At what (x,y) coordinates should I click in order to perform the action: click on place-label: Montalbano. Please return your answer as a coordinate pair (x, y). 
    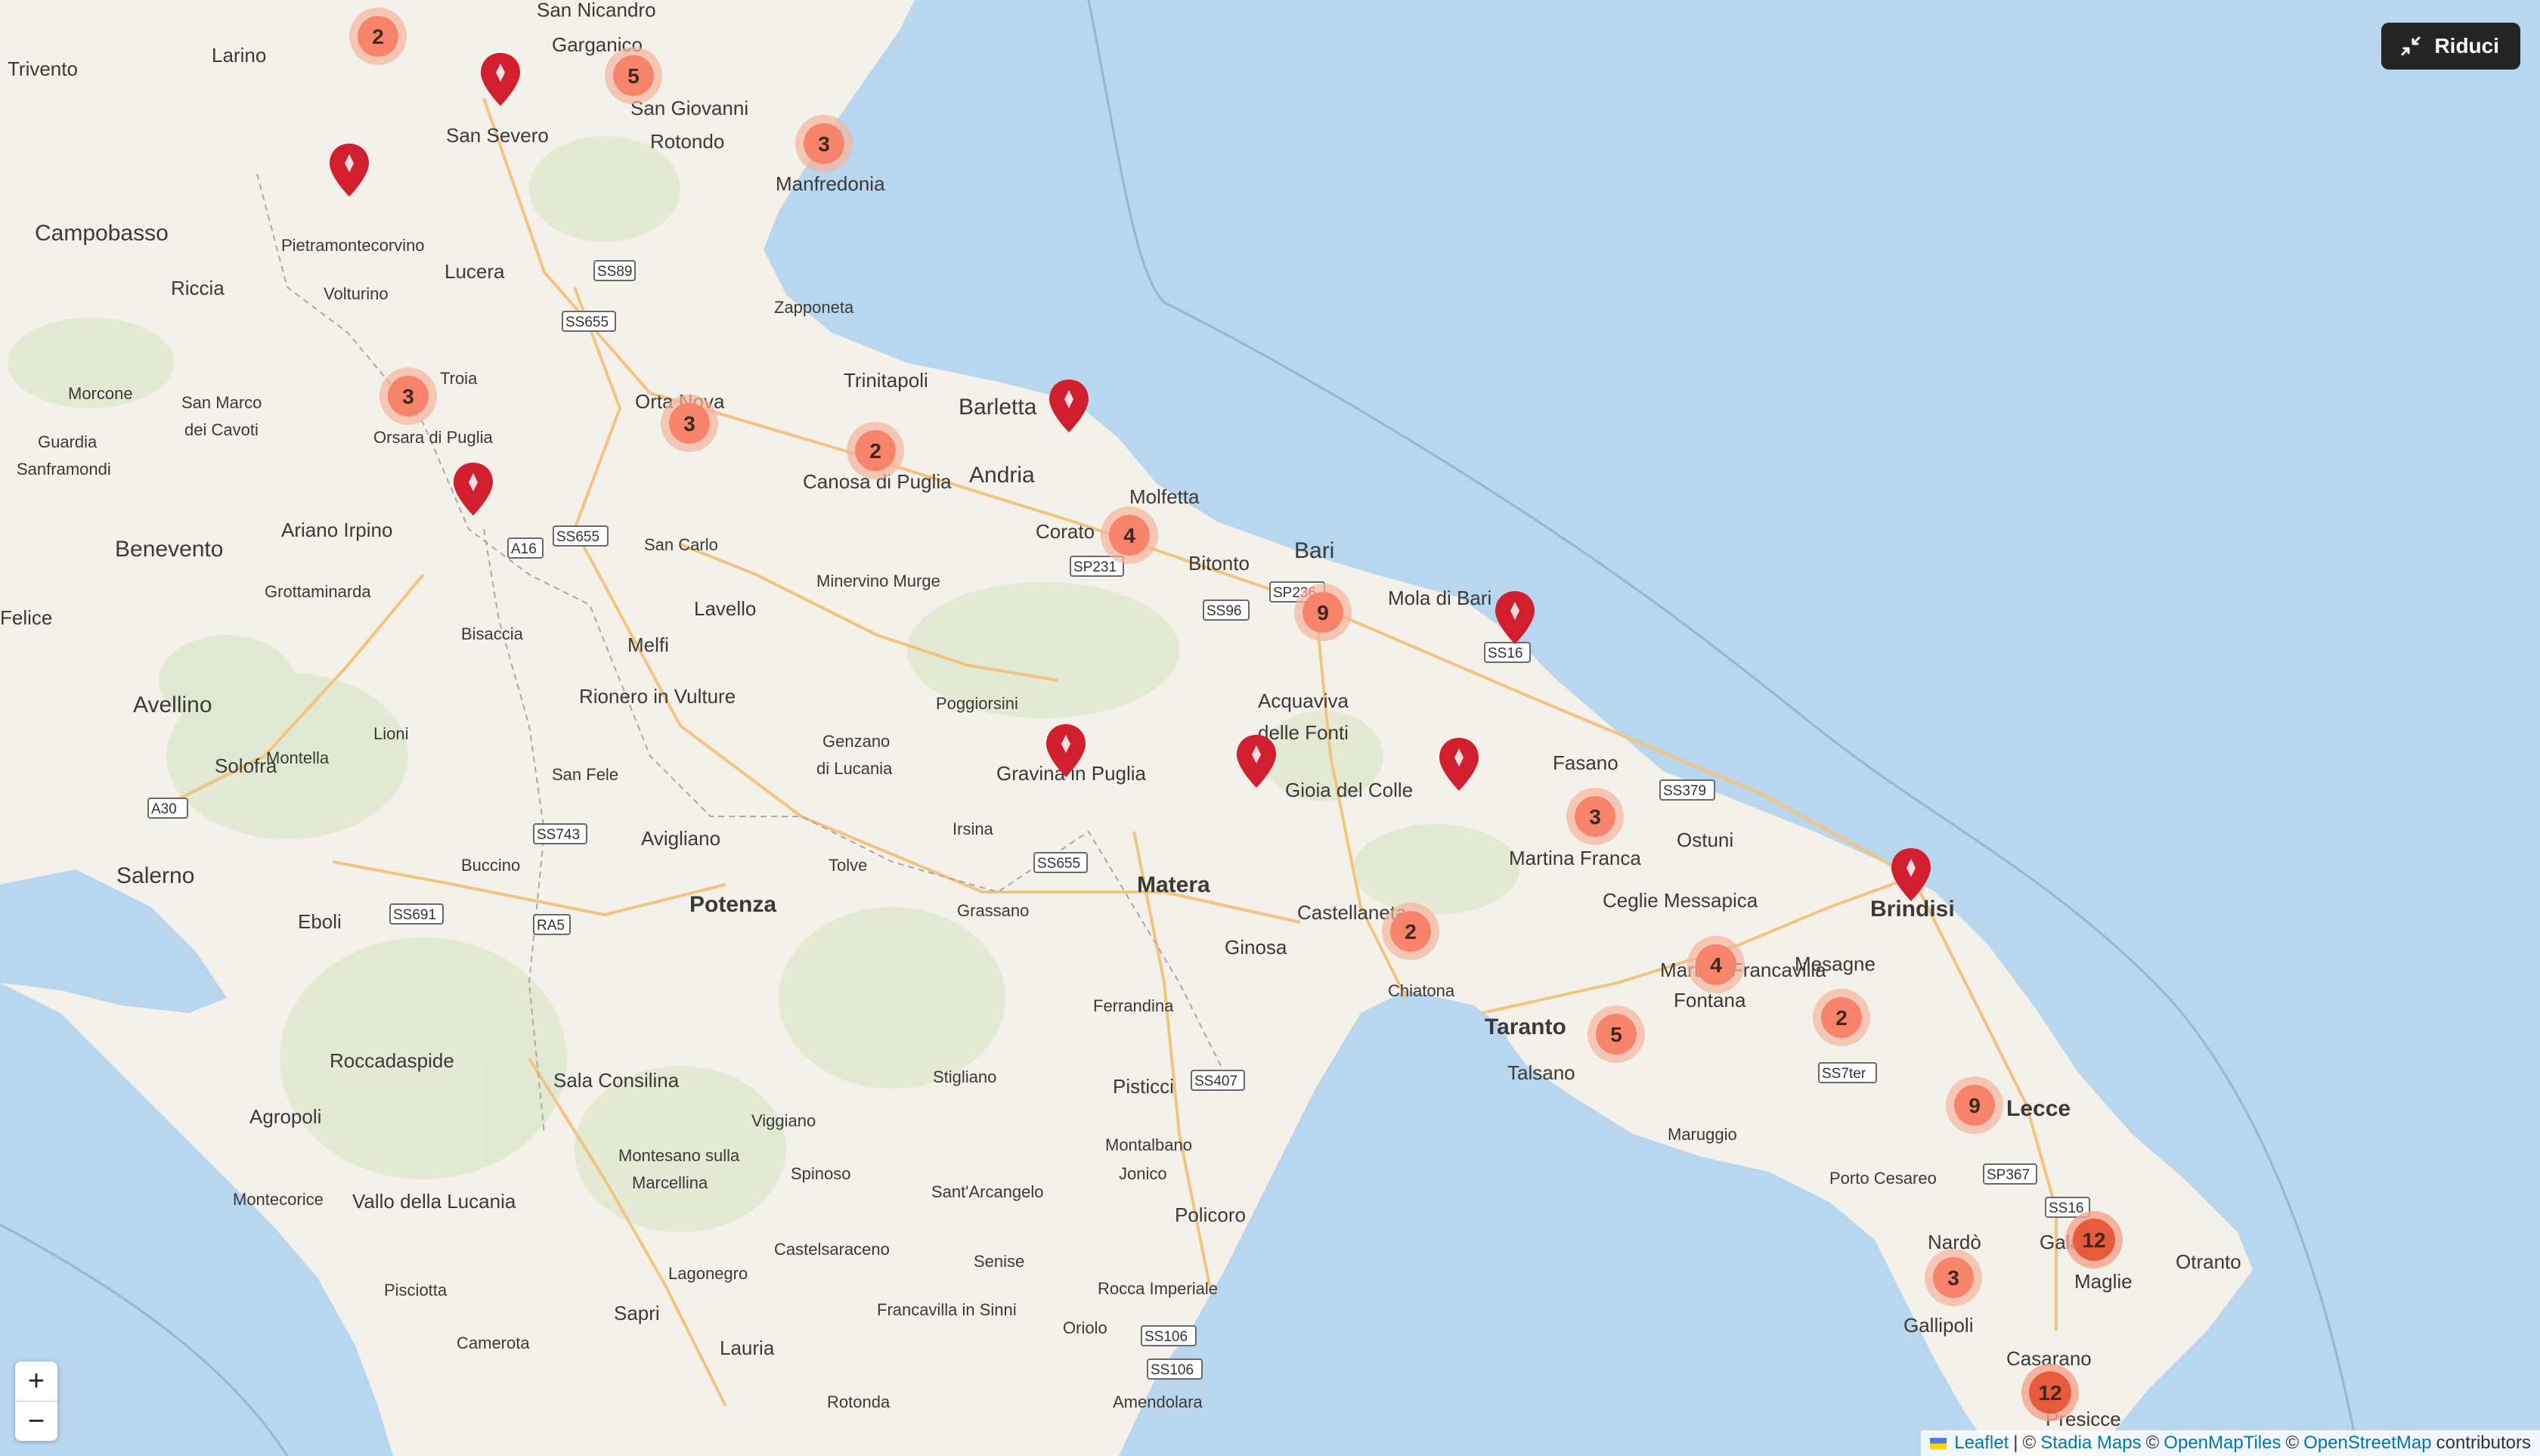
    Looking at the image, I should click on (1148, 1144).